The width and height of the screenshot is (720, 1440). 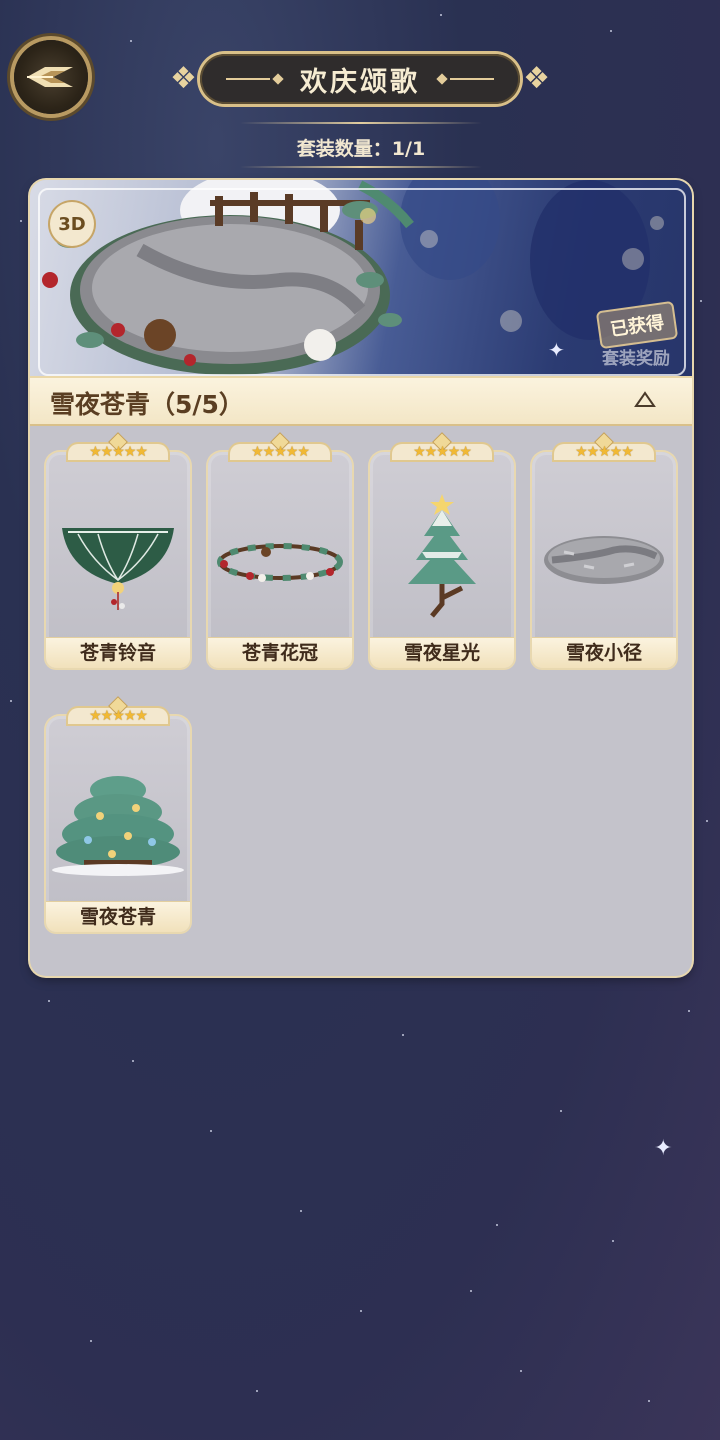 I want to click on set-header: 雪夜苍青（5/5）, so click(x=361, y=401).